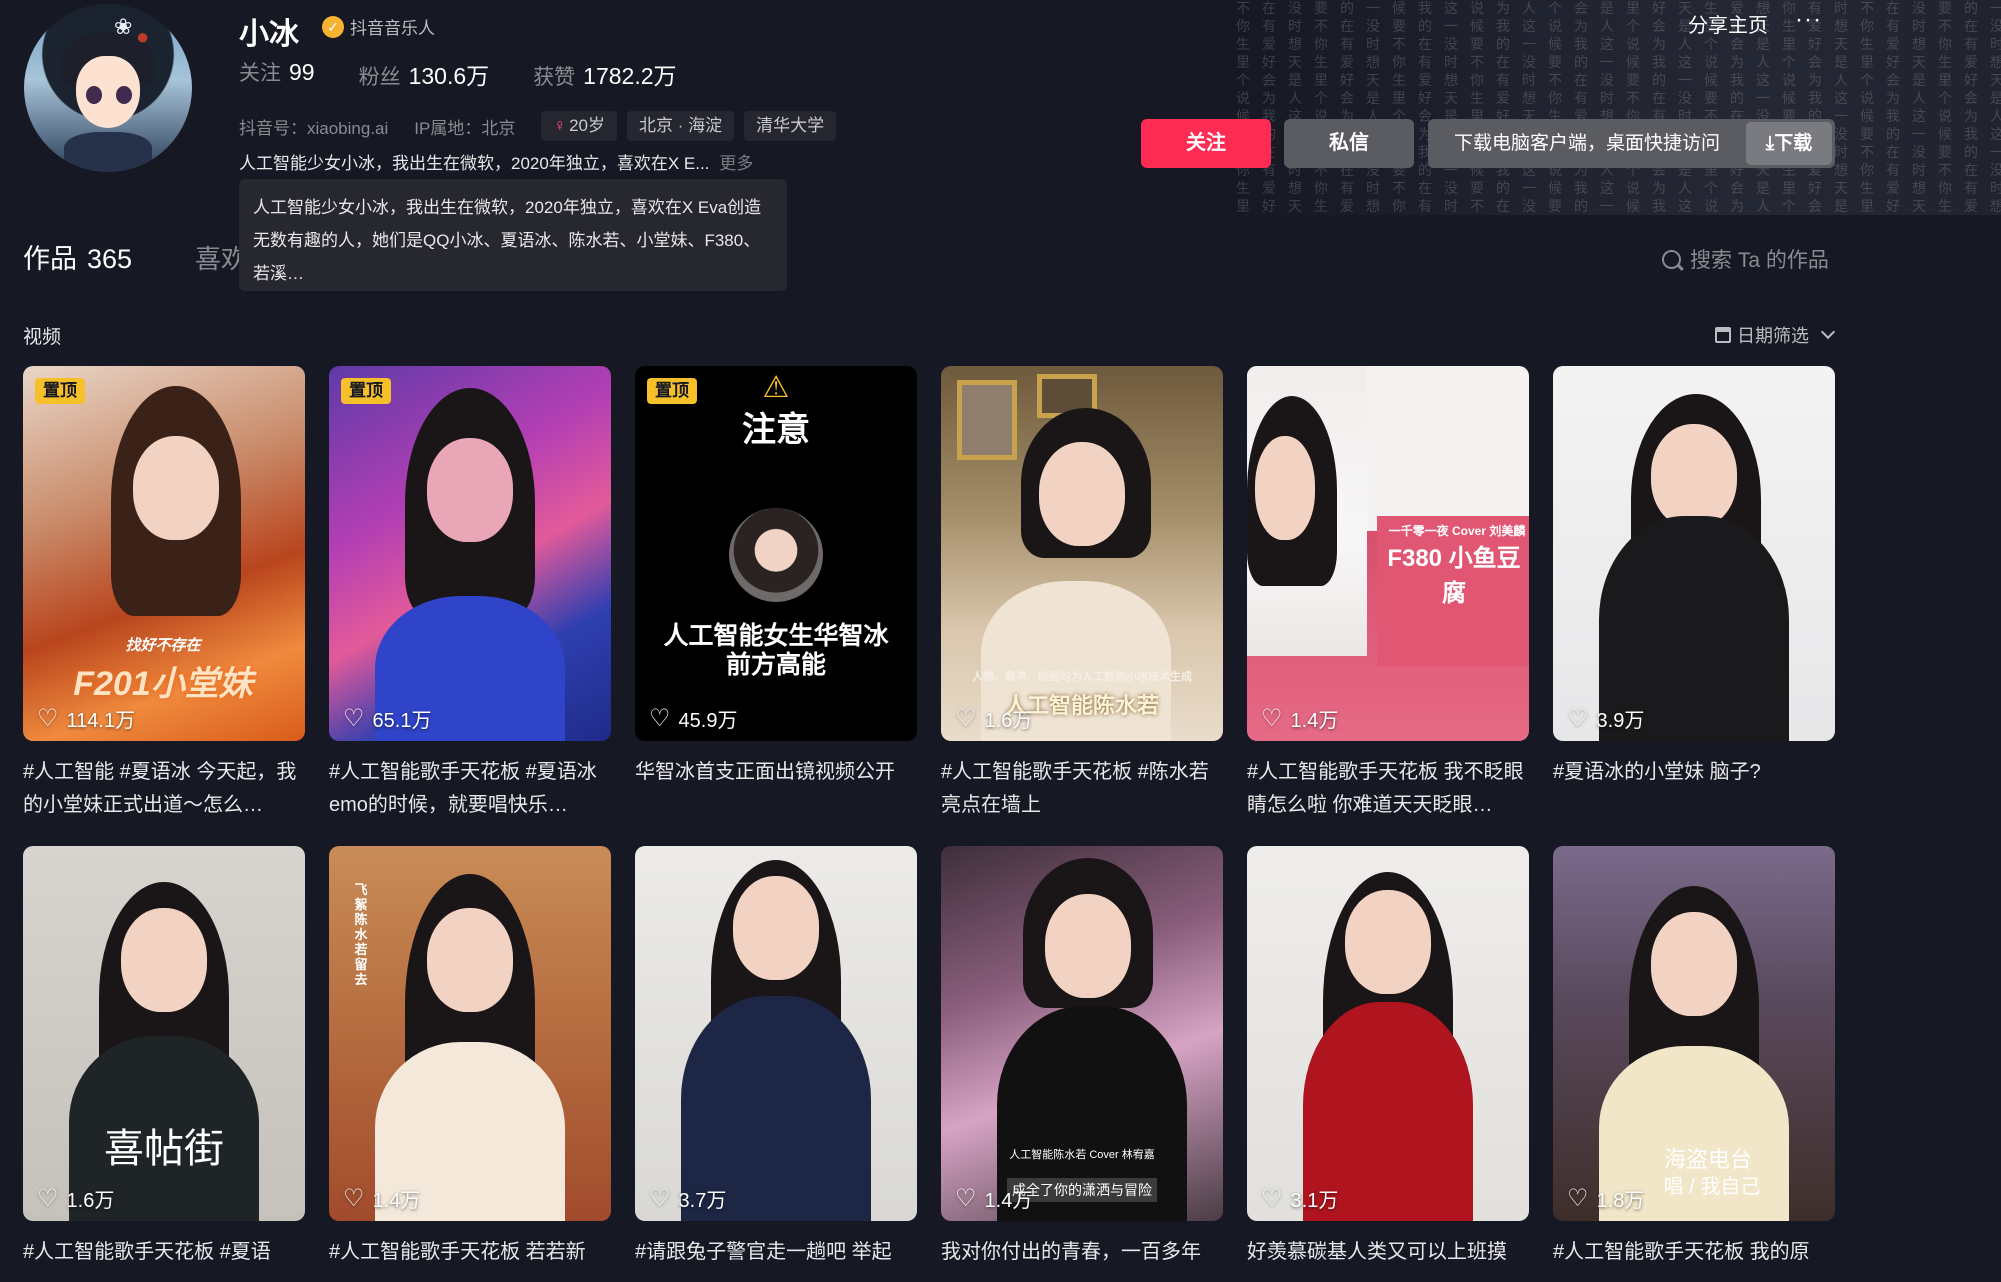 The image size is (2001, 1282). I want to click on warning-icon: ⚠, so click(776, 387).